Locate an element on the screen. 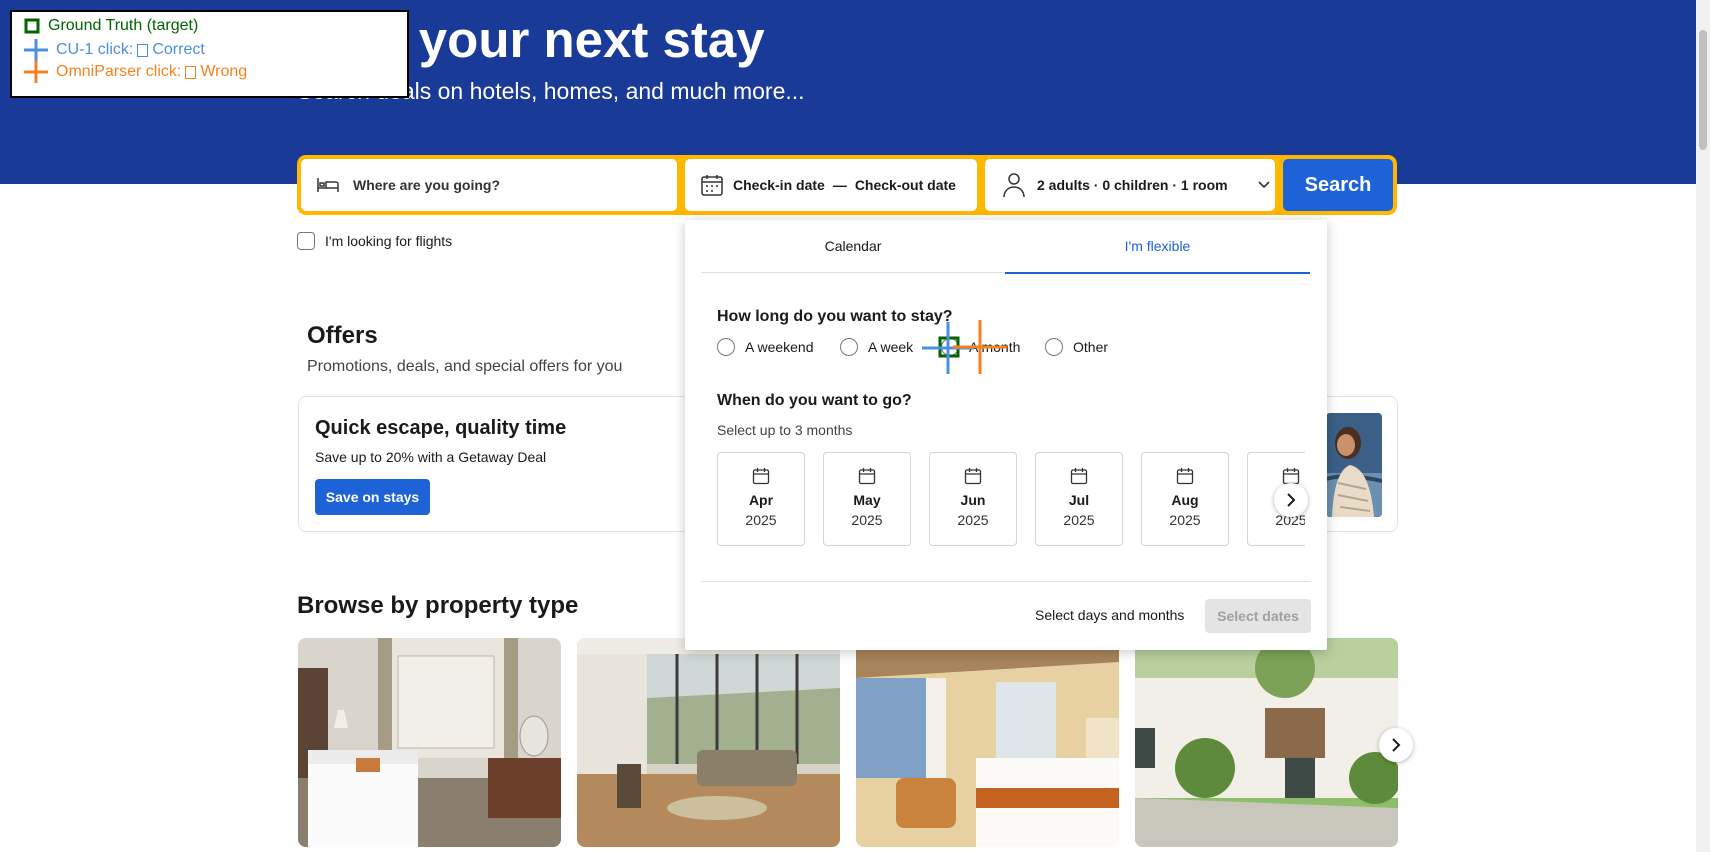  legend-ground-truth: Ground Truth (target) is located at coordinates (111, 26).